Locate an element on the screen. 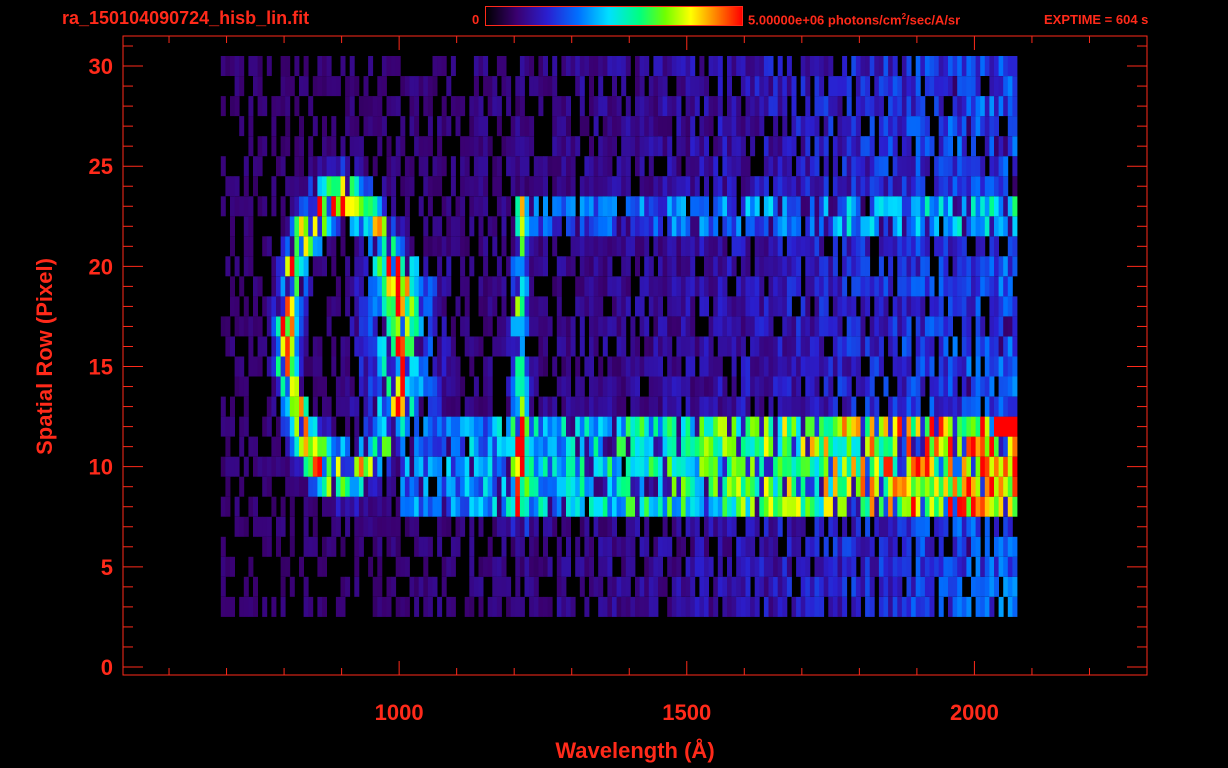  y-tick-label: 5 is located at coordinates (107, 567).